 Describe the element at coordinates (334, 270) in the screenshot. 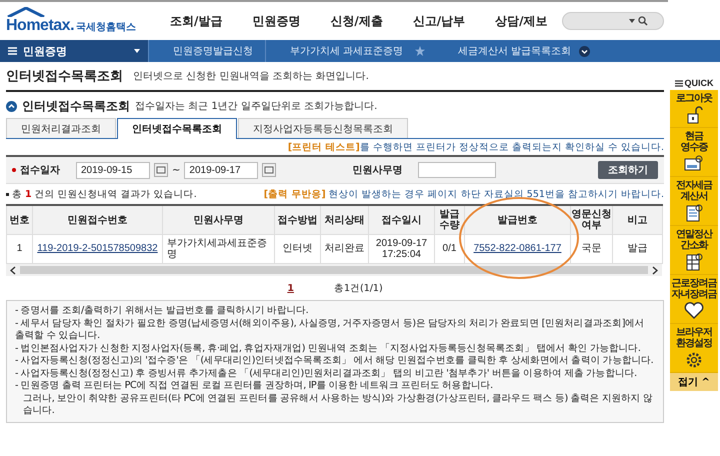

I see `horizontal-scrollbar` at that location.